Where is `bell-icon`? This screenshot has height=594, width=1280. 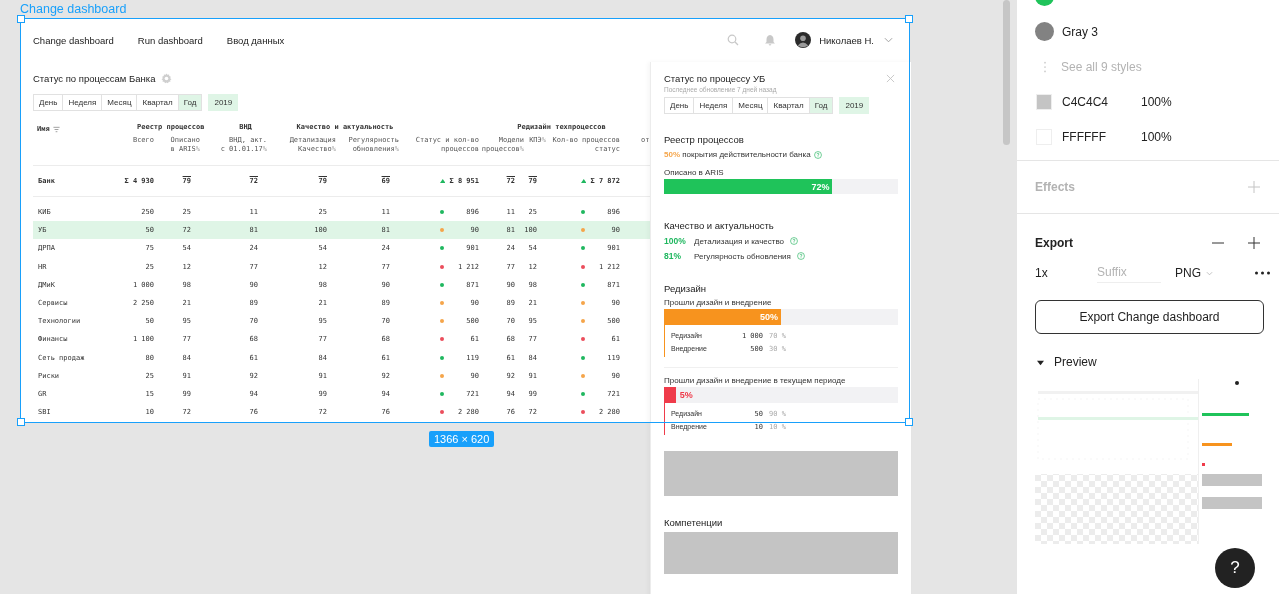 bell-icon is located at coordinates (770, 40).